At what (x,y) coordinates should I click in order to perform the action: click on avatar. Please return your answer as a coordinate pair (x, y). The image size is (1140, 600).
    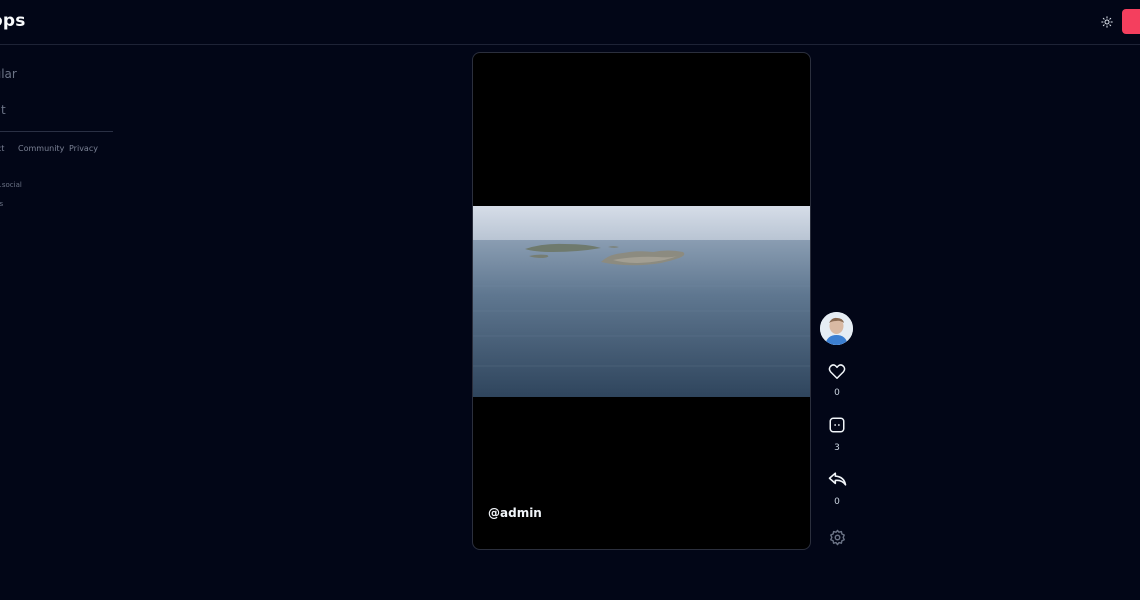
    Looking at the image, I should click on (836, 328).